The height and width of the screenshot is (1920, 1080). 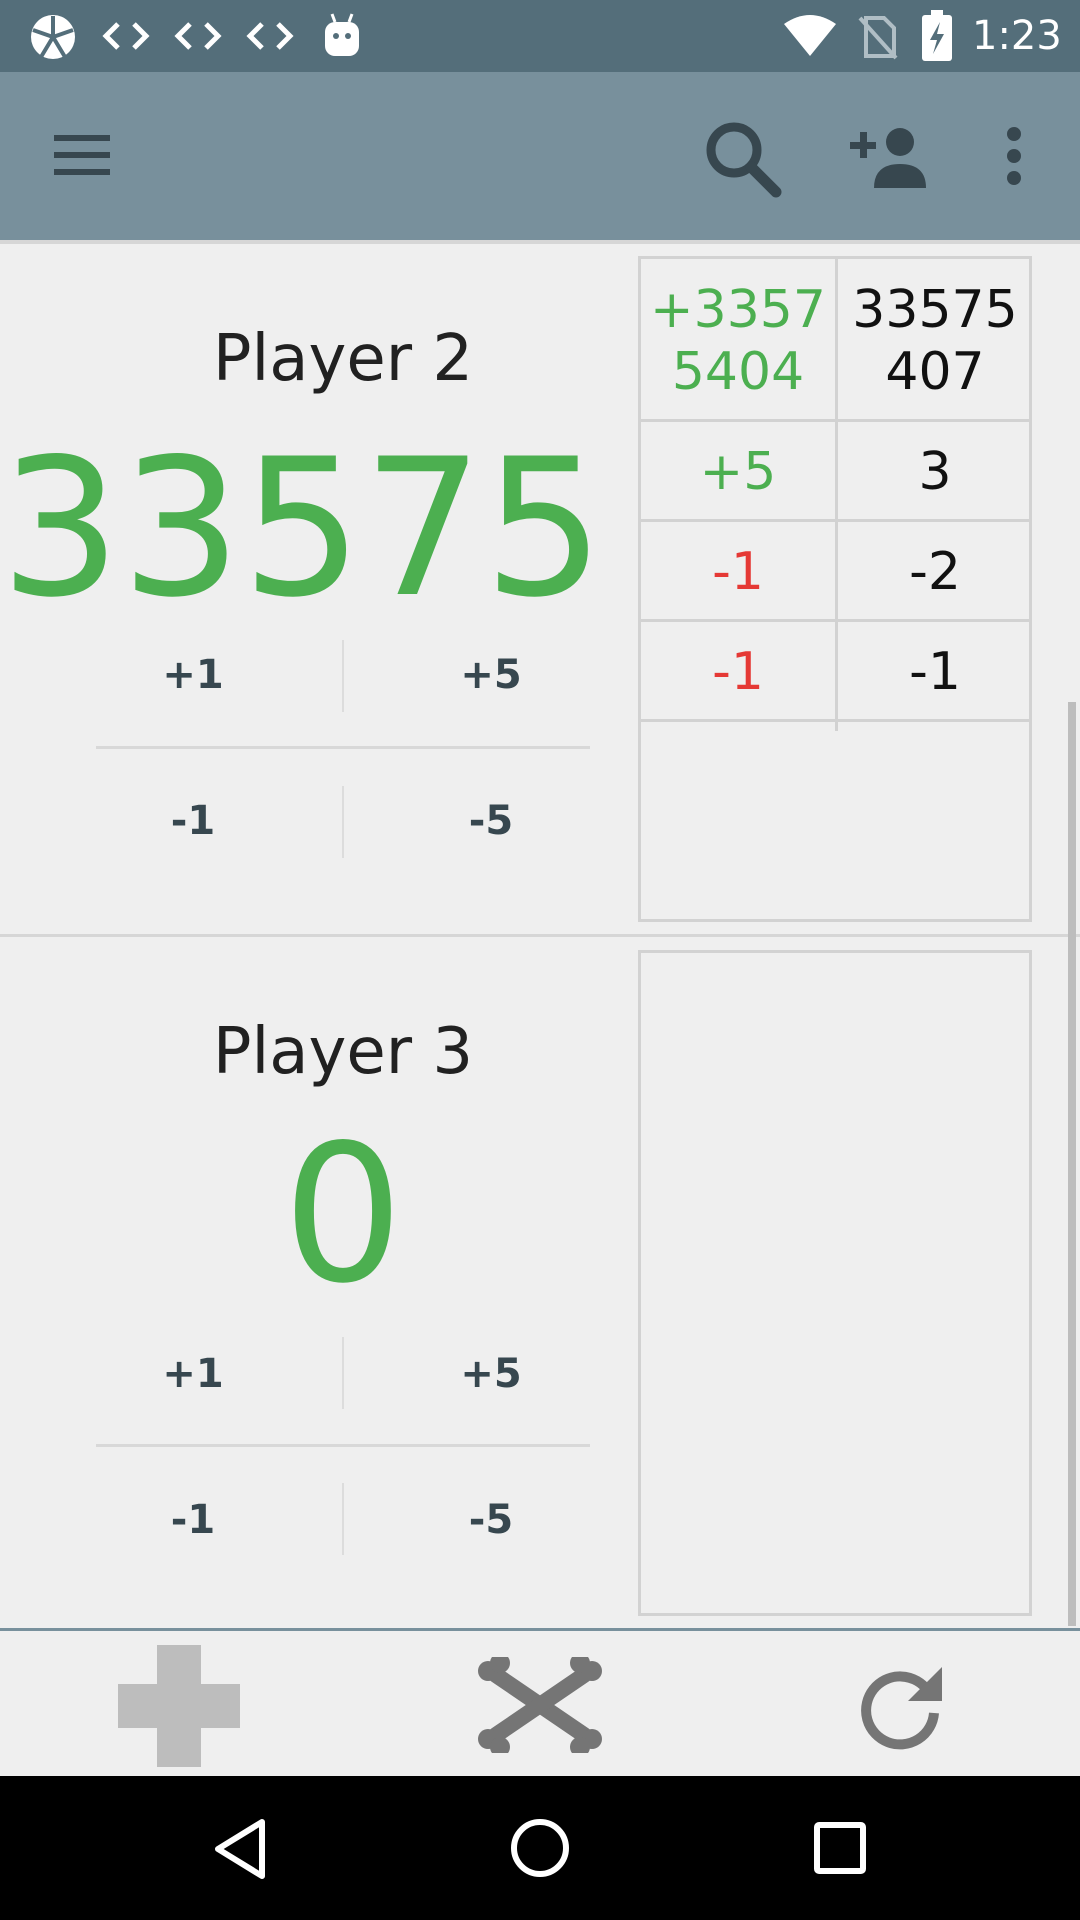 I want to click on player-name: Player 3, so click(x=343, y=1052).